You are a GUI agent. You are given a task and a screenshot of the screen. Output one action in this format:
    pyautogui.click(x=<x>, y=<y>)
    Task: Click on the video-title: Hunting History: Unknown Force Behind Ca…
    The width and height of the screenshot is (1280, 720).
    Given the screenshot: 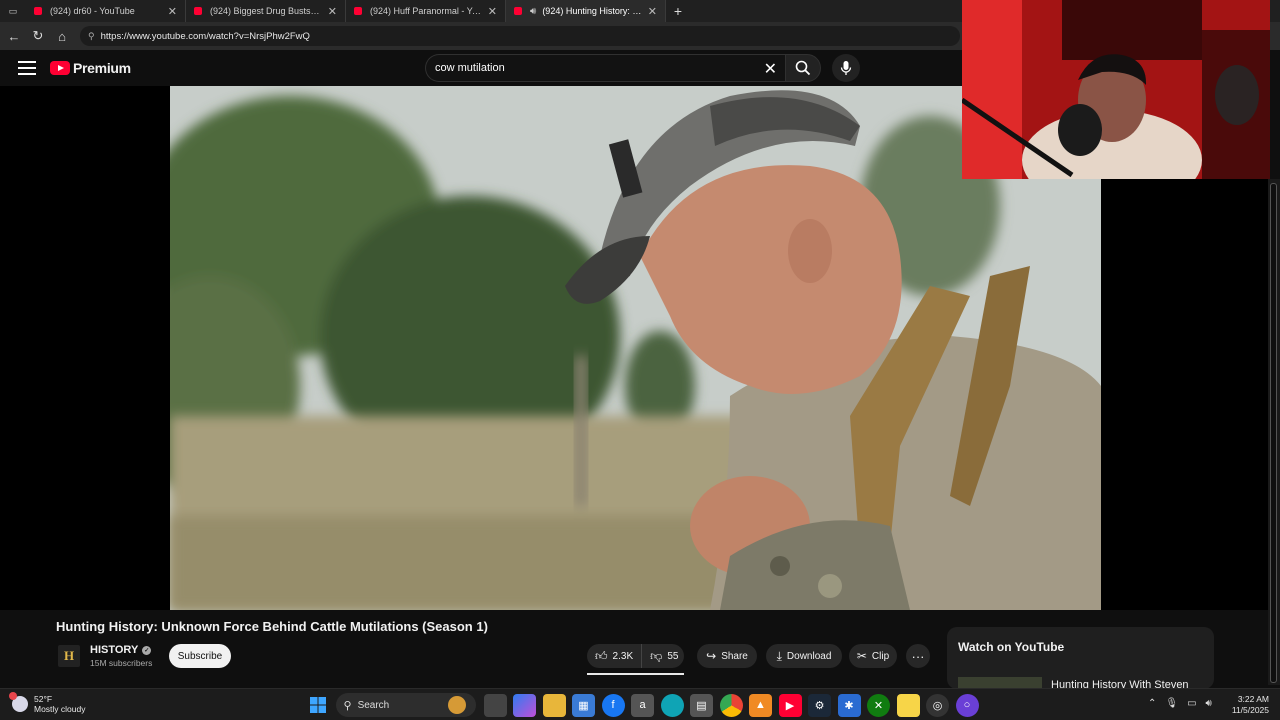 What is the action you would take?
    pyautogui.click(x=272, y=626)
    